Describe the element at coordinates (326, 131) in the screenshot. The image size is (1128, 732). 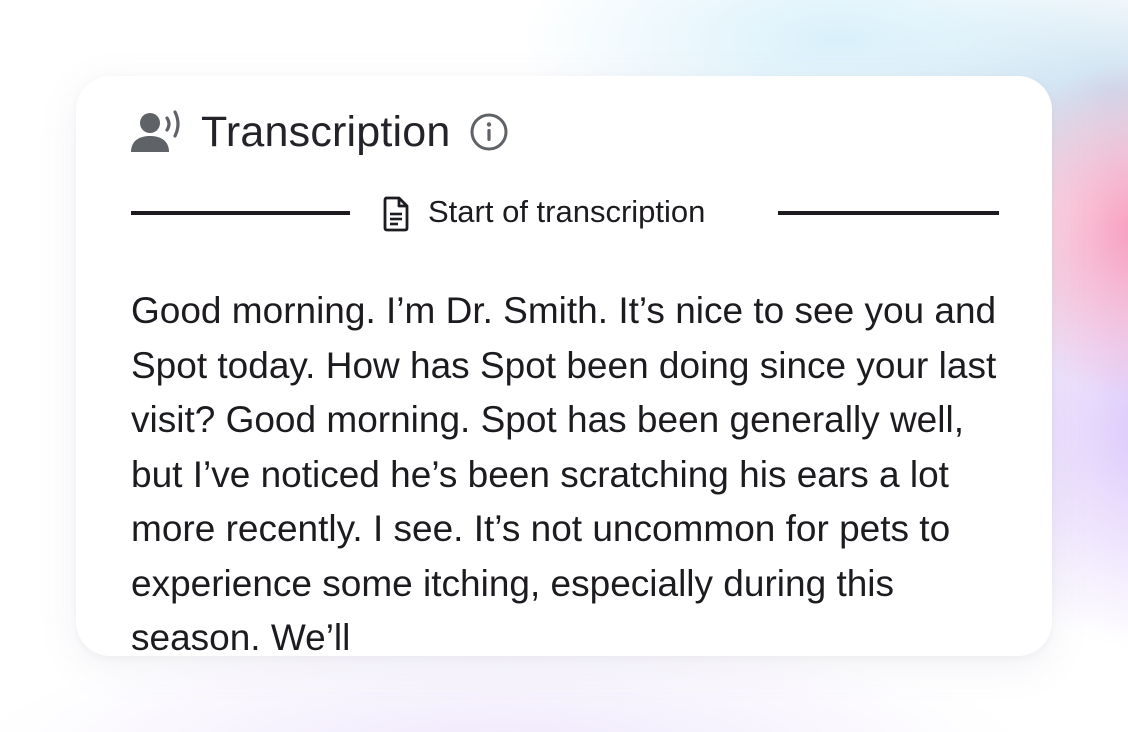
I see `card-title: Transcription` at that location.